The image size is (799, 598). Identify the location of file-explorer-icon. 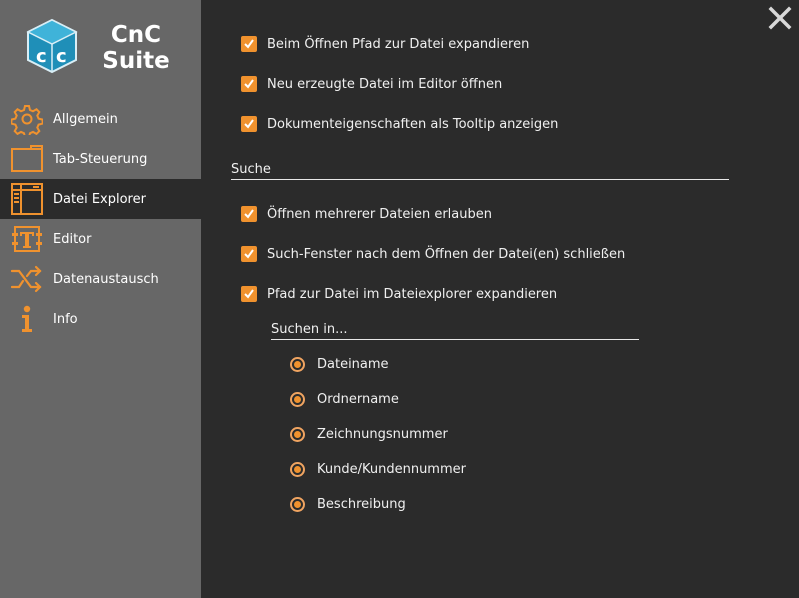
(27, 199).